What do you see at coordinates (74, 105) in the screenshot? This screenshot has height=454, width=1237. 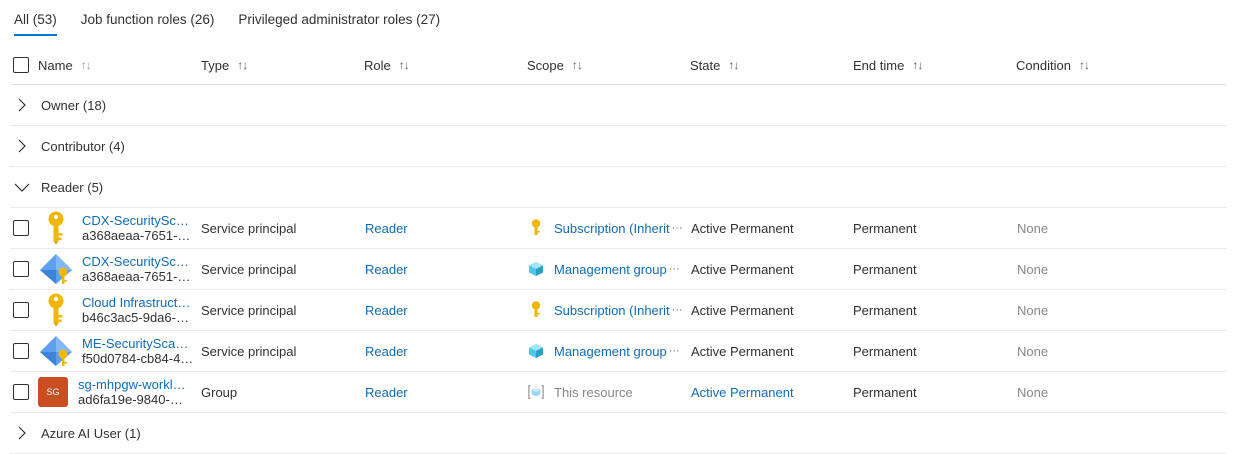 I see `group-label: Owner (18)` at bounding box center [74, 105].